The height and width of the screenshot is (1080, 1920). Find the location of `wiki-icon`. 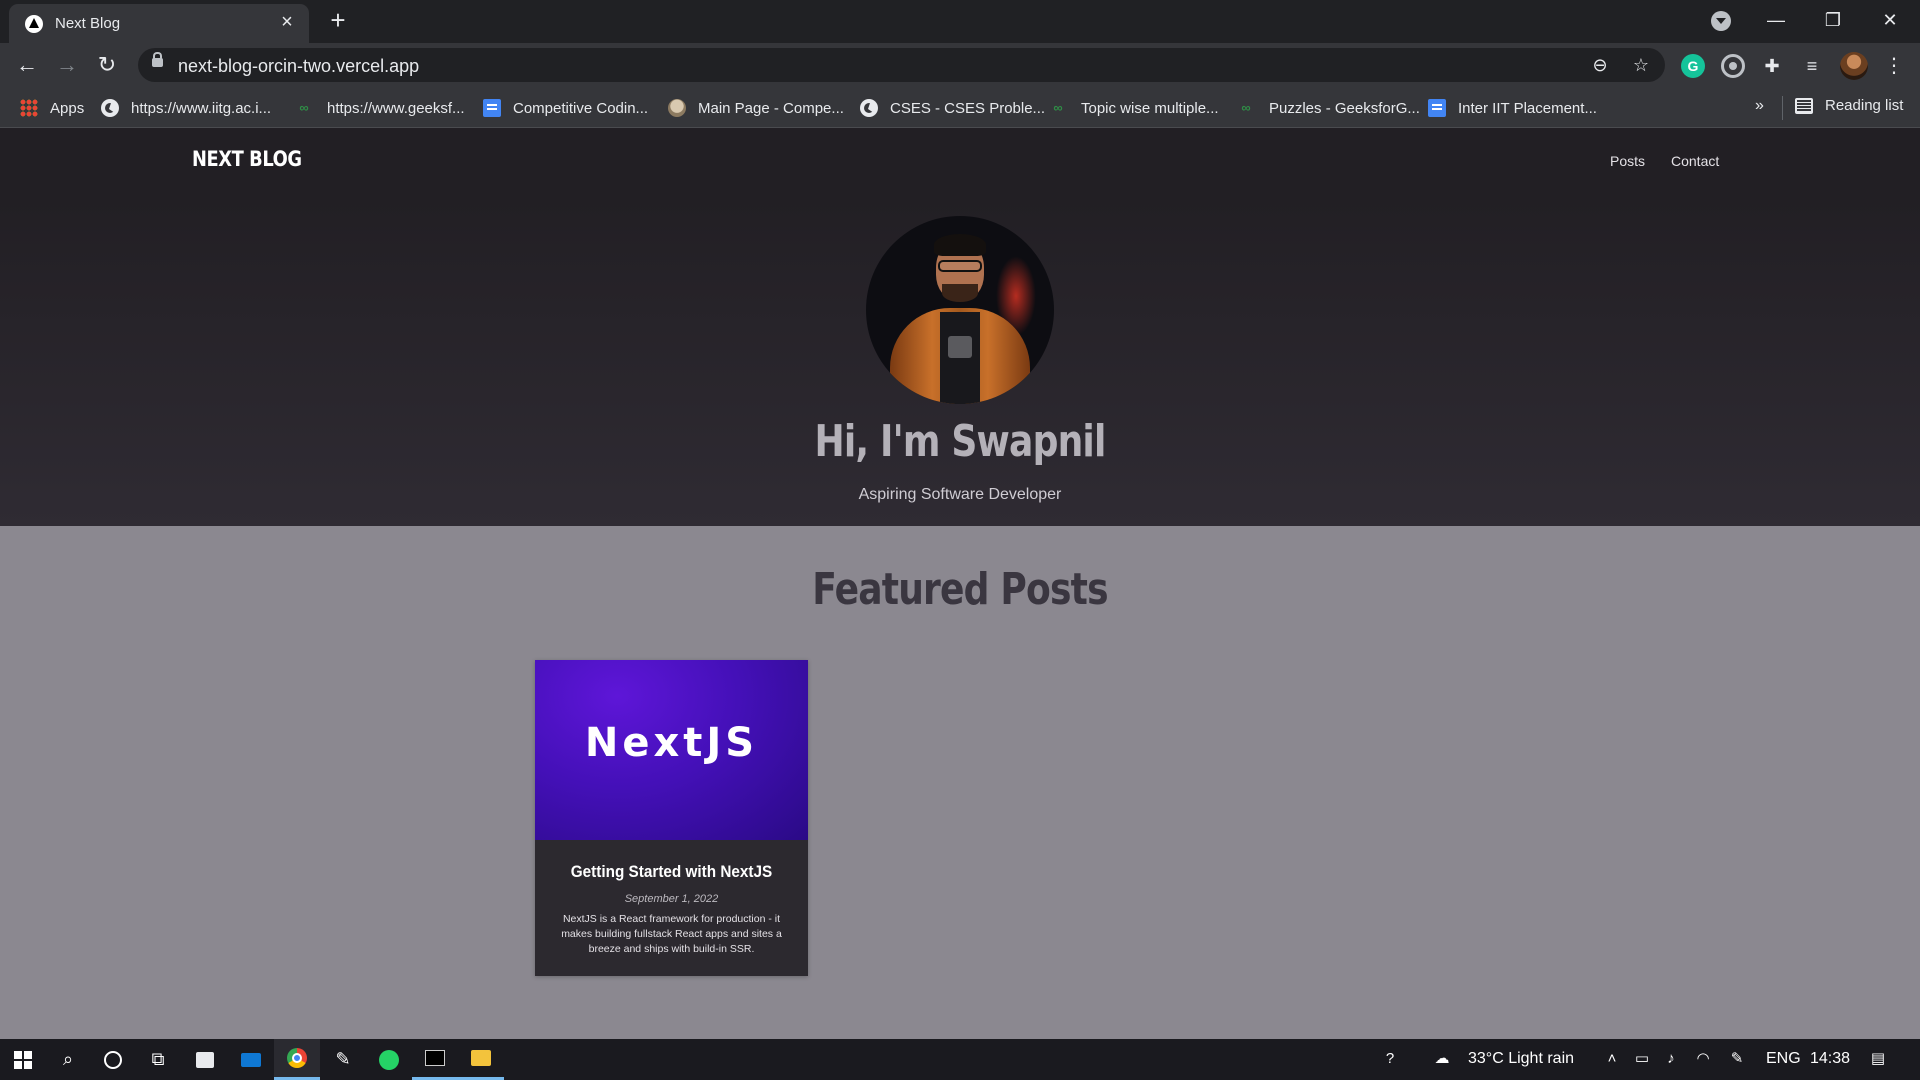

wiki-icon is located at coordinates (677, 108).